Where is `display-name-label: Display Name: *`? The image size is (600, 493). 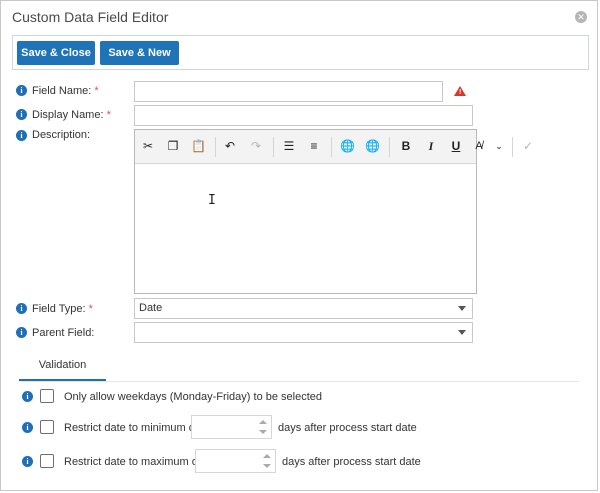
display-name-label: Display Name: * is located at coordinates (71, 115).